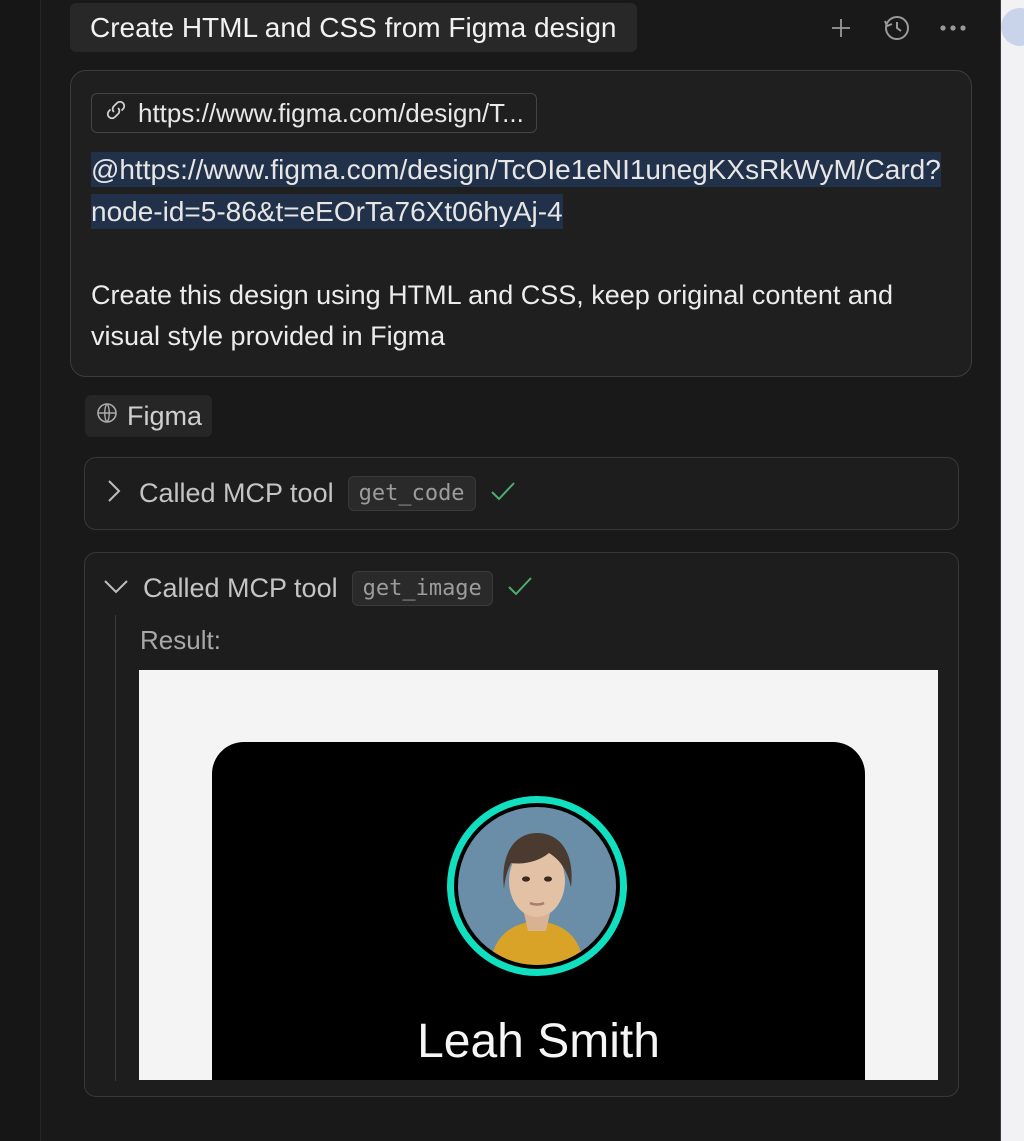  Describe the element at coordinates (20, 570) in the screenshot. I see `left-gutter` at that location.